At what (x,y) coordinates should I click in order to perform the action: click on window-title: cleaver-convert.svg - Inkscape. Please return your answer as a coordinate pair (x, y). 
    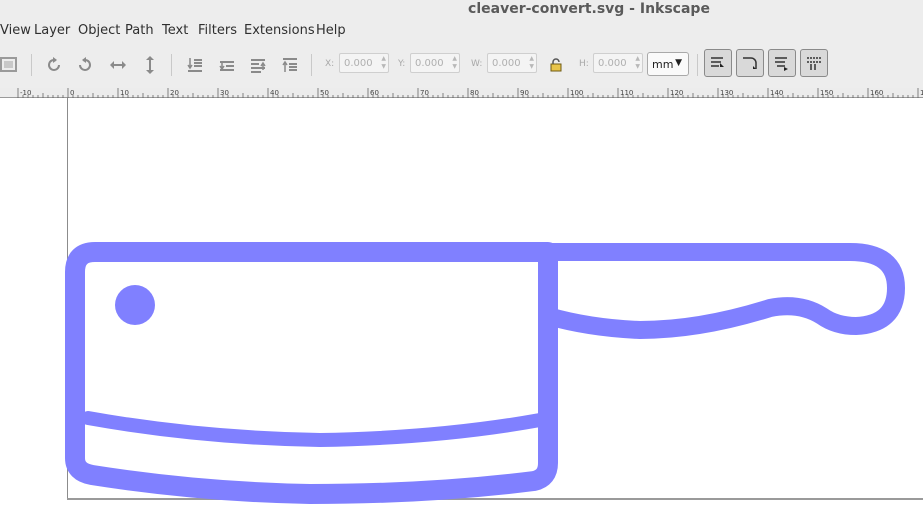
    Looking at the image, I should click on (589, 9).